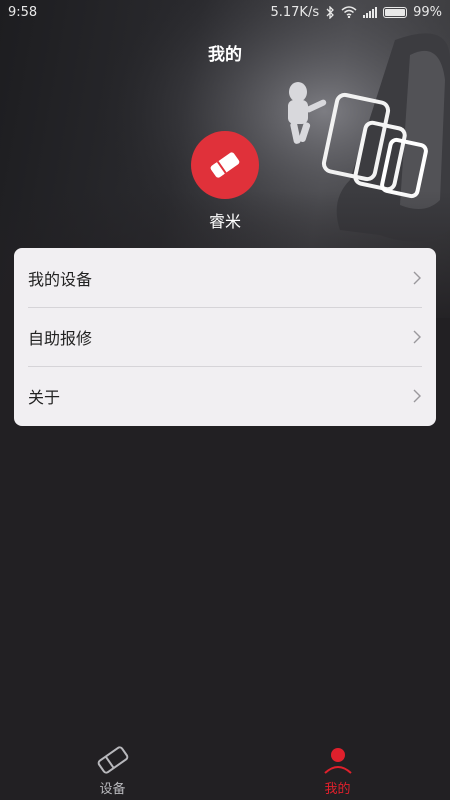  What do you see at coordinates (337, 761) in the screenshot?
I see `person-icon` at bounding box center [337, 761].